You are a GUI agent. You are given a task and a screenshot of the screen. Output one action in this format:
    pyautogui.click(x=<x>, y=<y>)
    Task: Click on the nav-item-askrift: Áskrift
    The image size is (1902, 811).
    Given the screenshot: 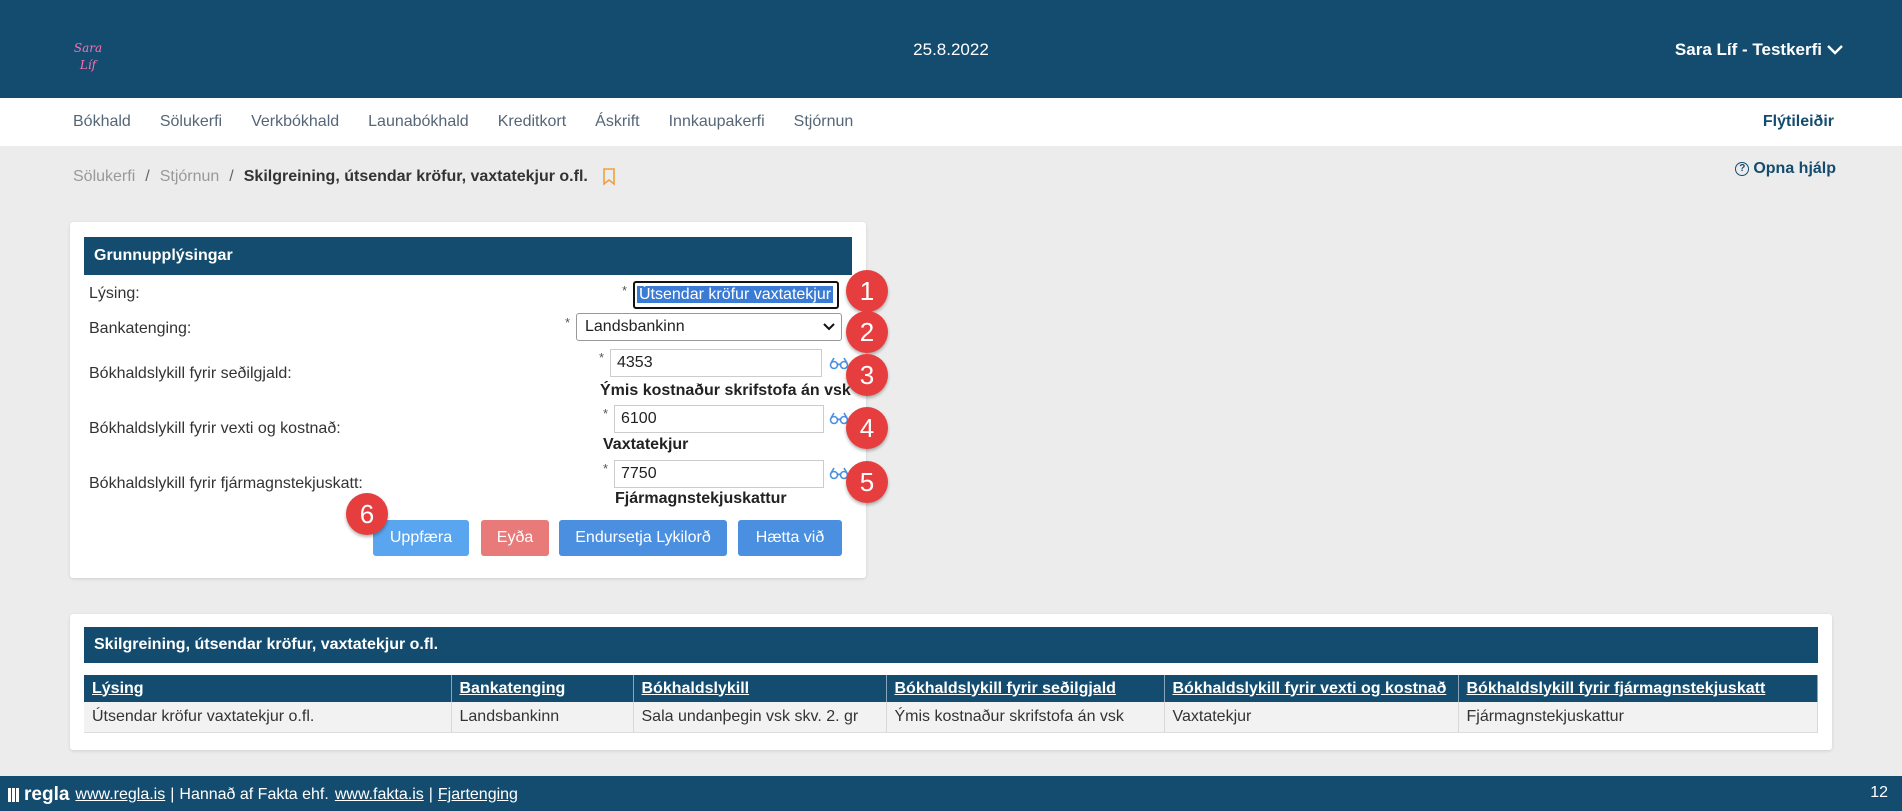 What is the action you would take?
    pyautogui.click(x=617, y=122)
    